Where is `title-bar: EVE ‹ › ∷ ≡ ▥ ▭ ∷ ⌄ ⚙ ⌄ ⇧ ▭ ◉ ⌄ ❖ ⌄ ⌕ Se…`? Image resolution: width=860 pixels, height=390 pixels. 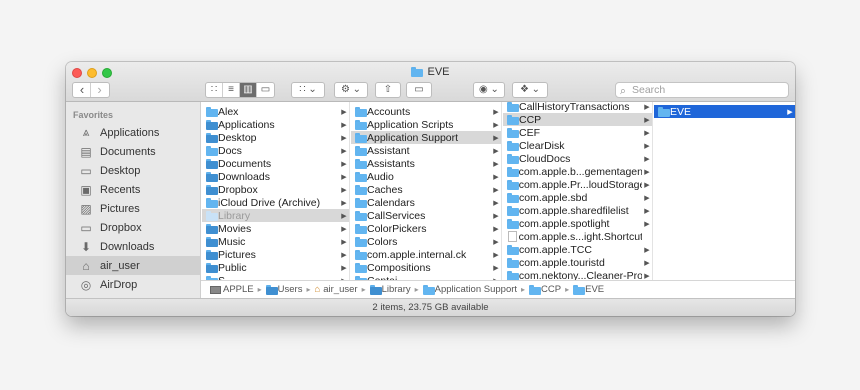
title-bar: EVE ‹ › ∷ ≡ ▥ ▭ ∷ ⌄ ⚙ ⌄ ⇧ ▭ ◉ ⌄ ❖ ⌄ ⌕ Se… is located at coordinates (430, 82).